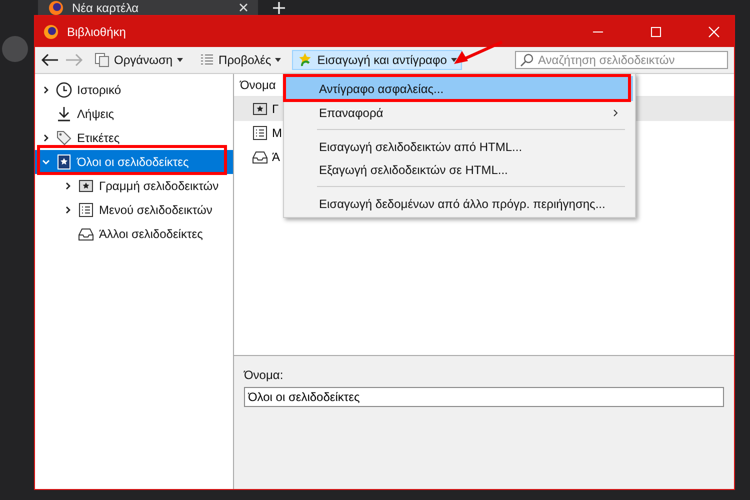  I want to click on field-label: Όνομα:, so click(264, 375).